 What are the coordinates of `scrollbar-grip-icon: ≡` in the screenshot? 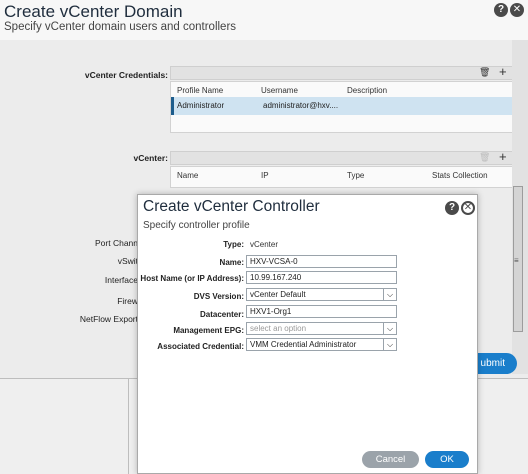 It's located at (516, 260).